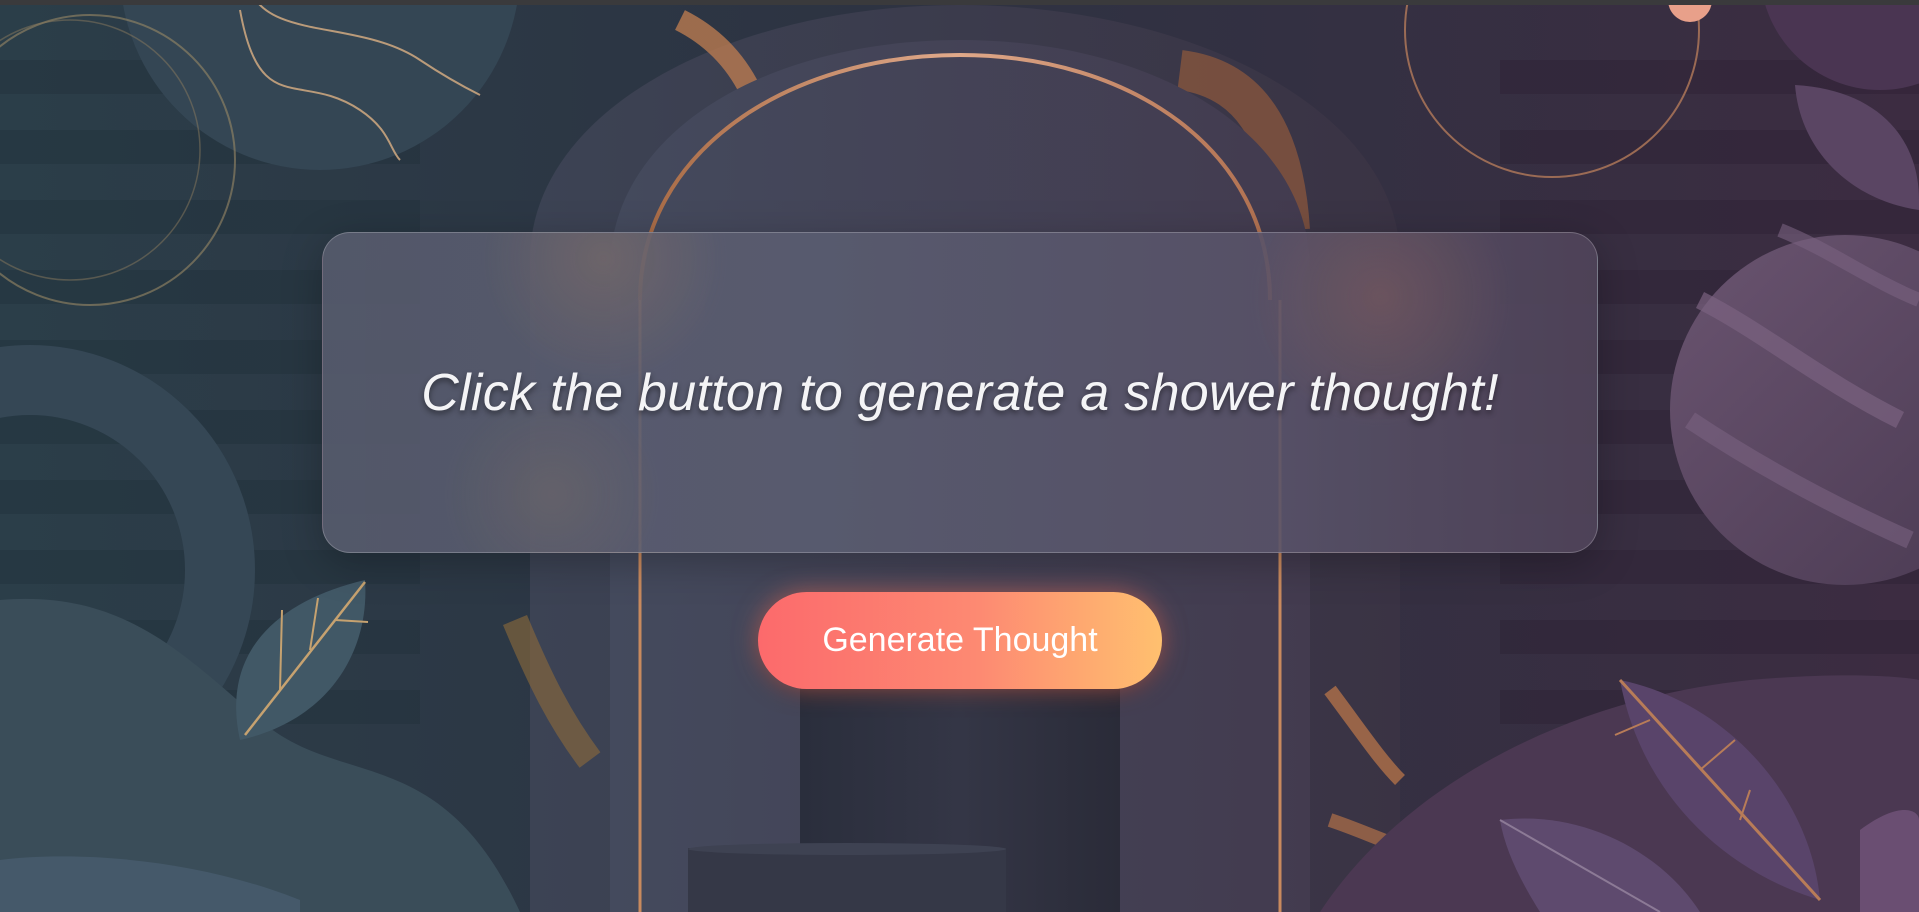 The image size is (1919, 912). Describe the element at coordinates (960, 640) in the screenshot. I see `generate-thought-button: Generate Thought` at that location.